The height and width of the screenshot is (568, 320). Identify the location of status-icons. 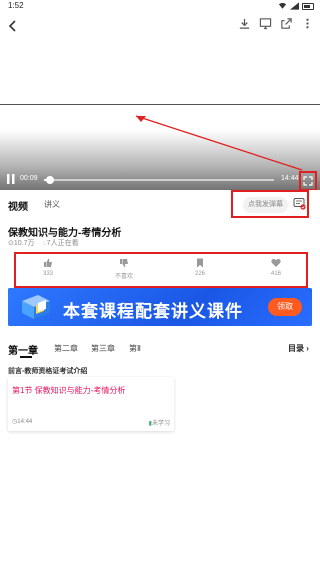
(296, 6).